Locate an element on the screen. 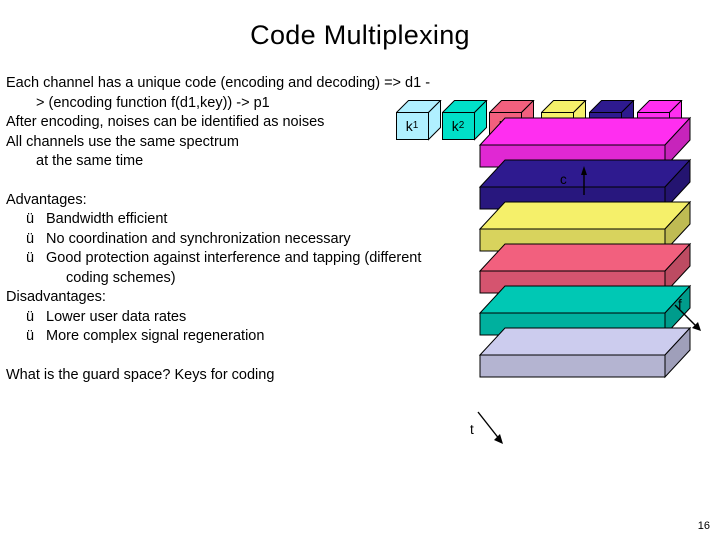 This screenshot has height=540, width=720. advantage-item-3-continuation: coding schemes) is located at coordinates (121, 277).